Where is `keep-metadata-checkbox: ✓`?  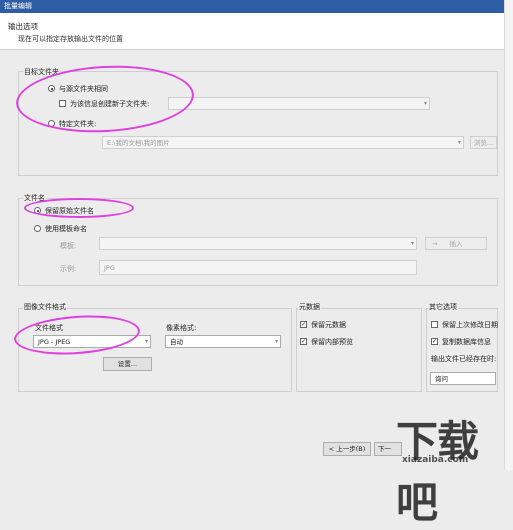 keep-metadata-checkbox: ✓ is located at coordinates (303, 324).